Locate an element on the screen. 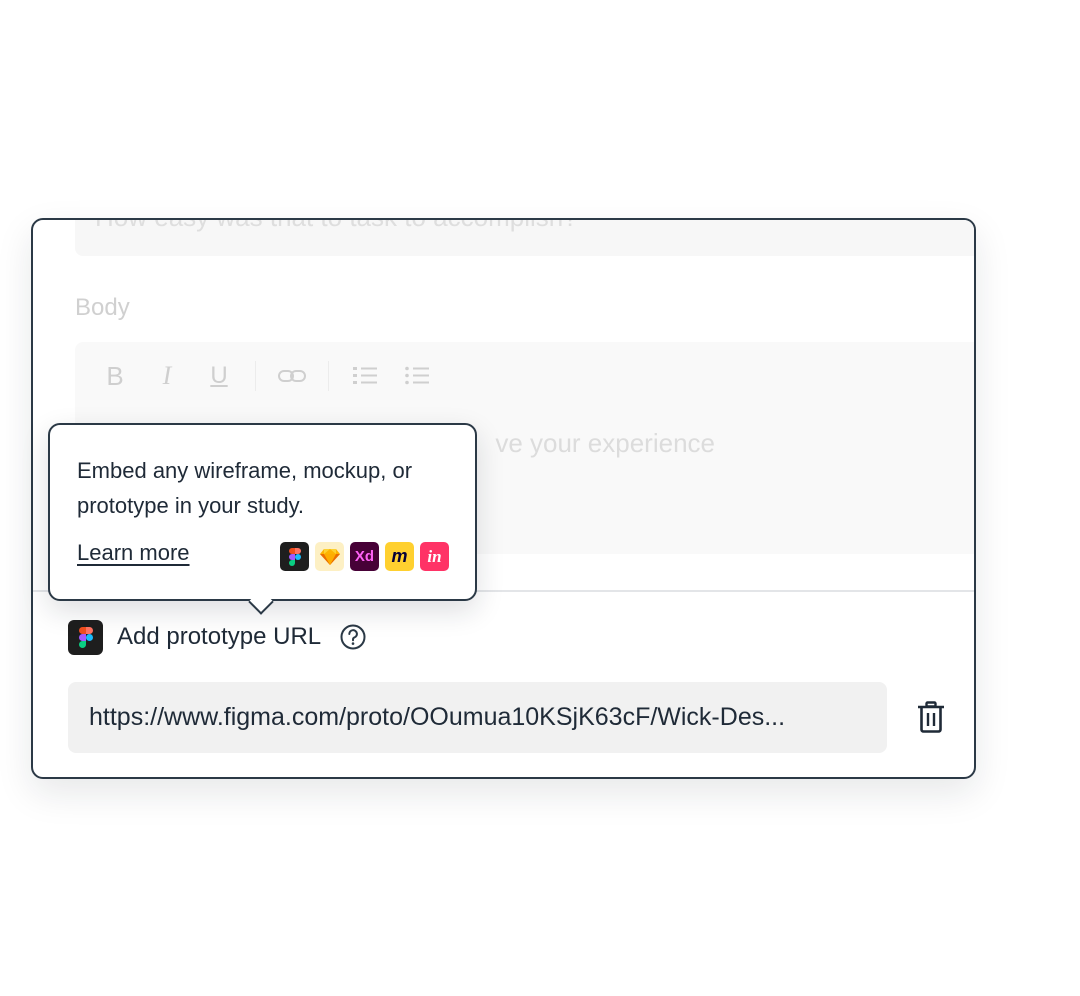 The height and width of the screenshot is (996, 1080). numbered-list-icon is located at coordinates (365, 375).